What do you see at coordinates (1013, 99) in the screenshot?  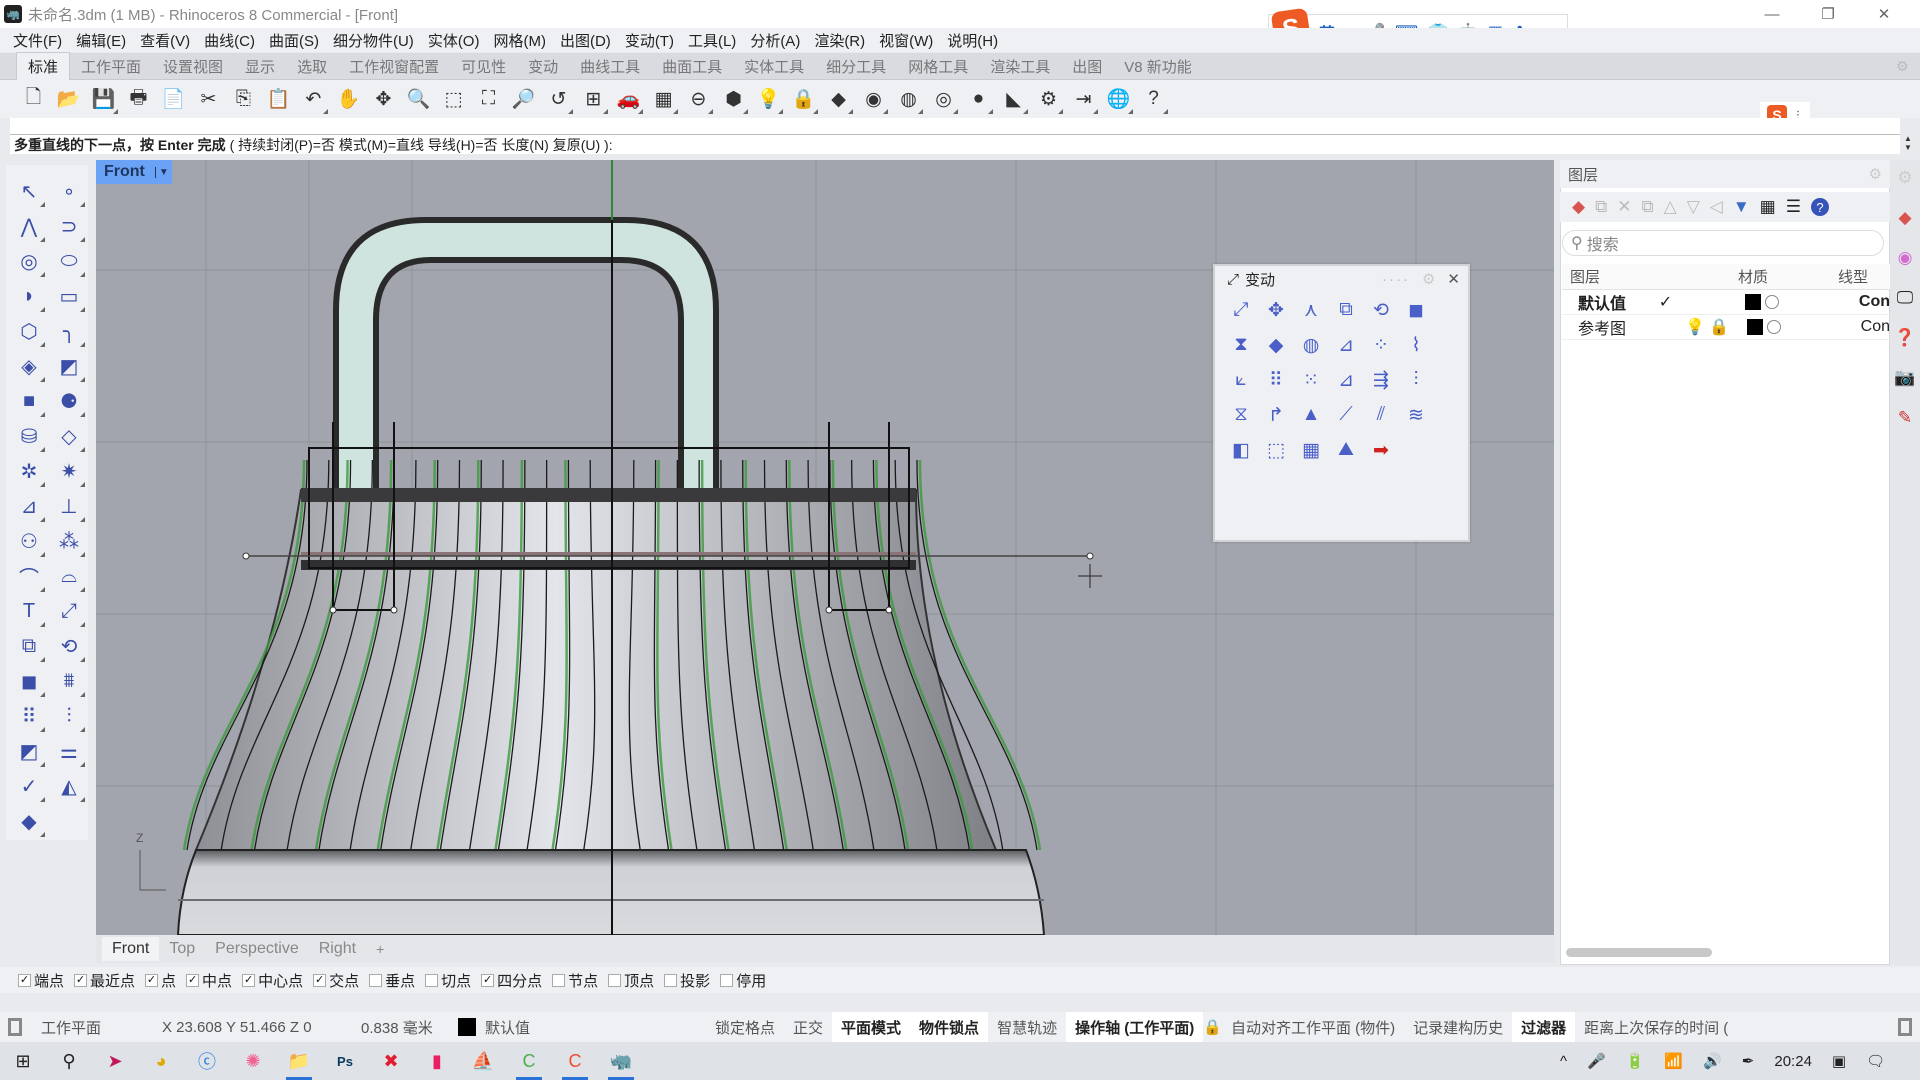 I see `cone-light-icon: ◣` at bounding box center [1013, 99].